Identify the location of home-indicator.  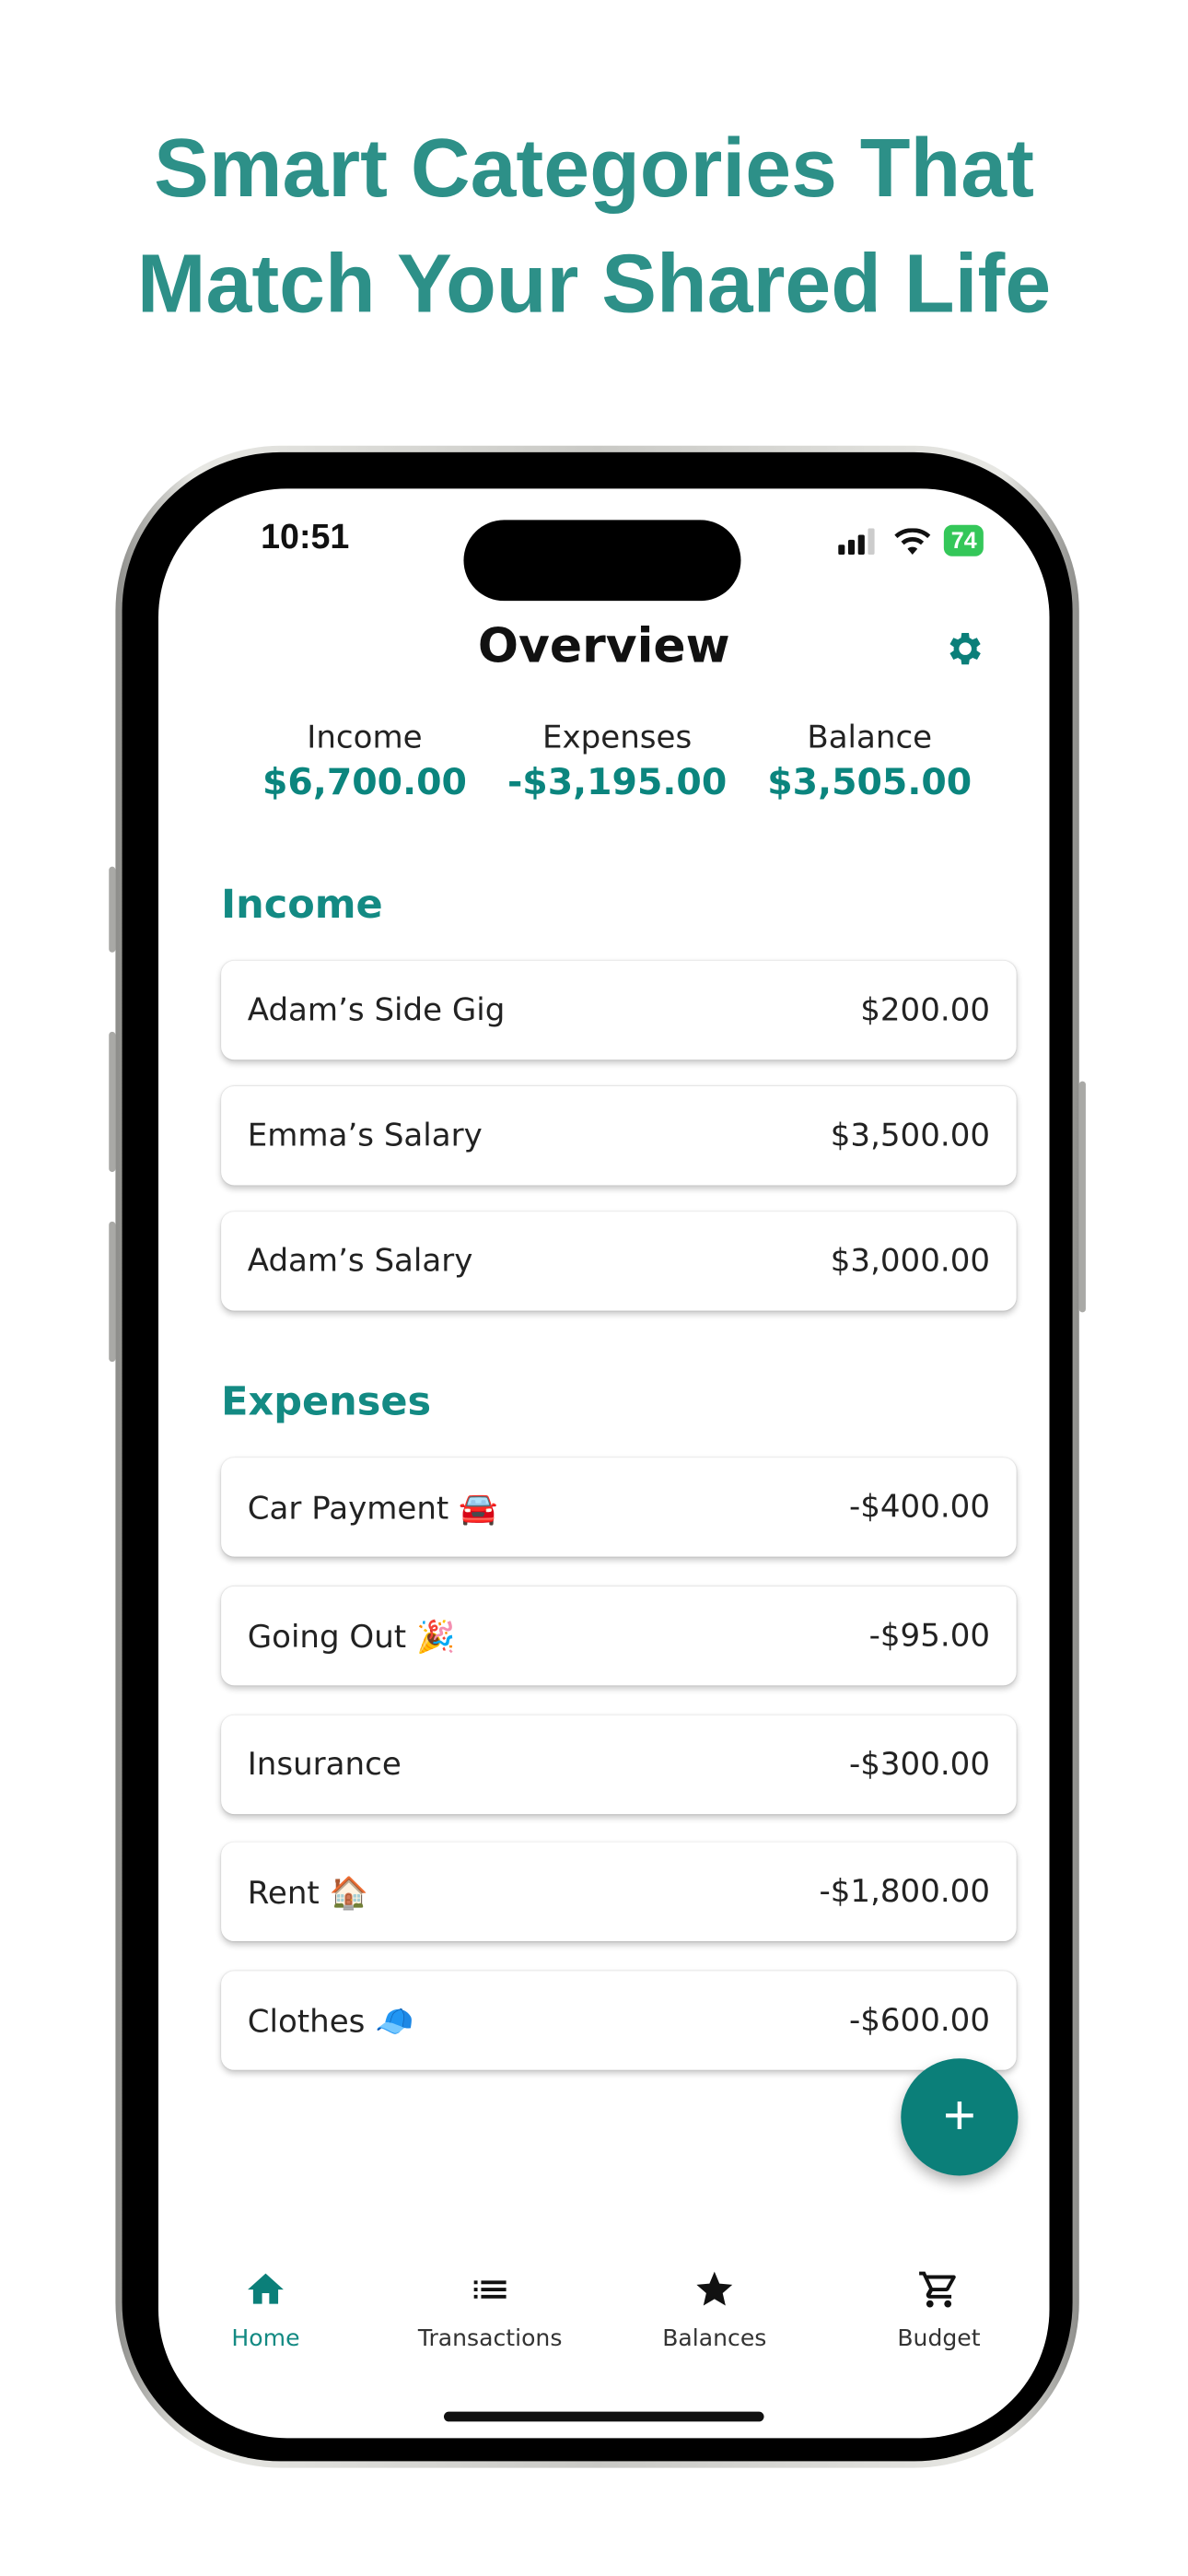
(603, 2416).